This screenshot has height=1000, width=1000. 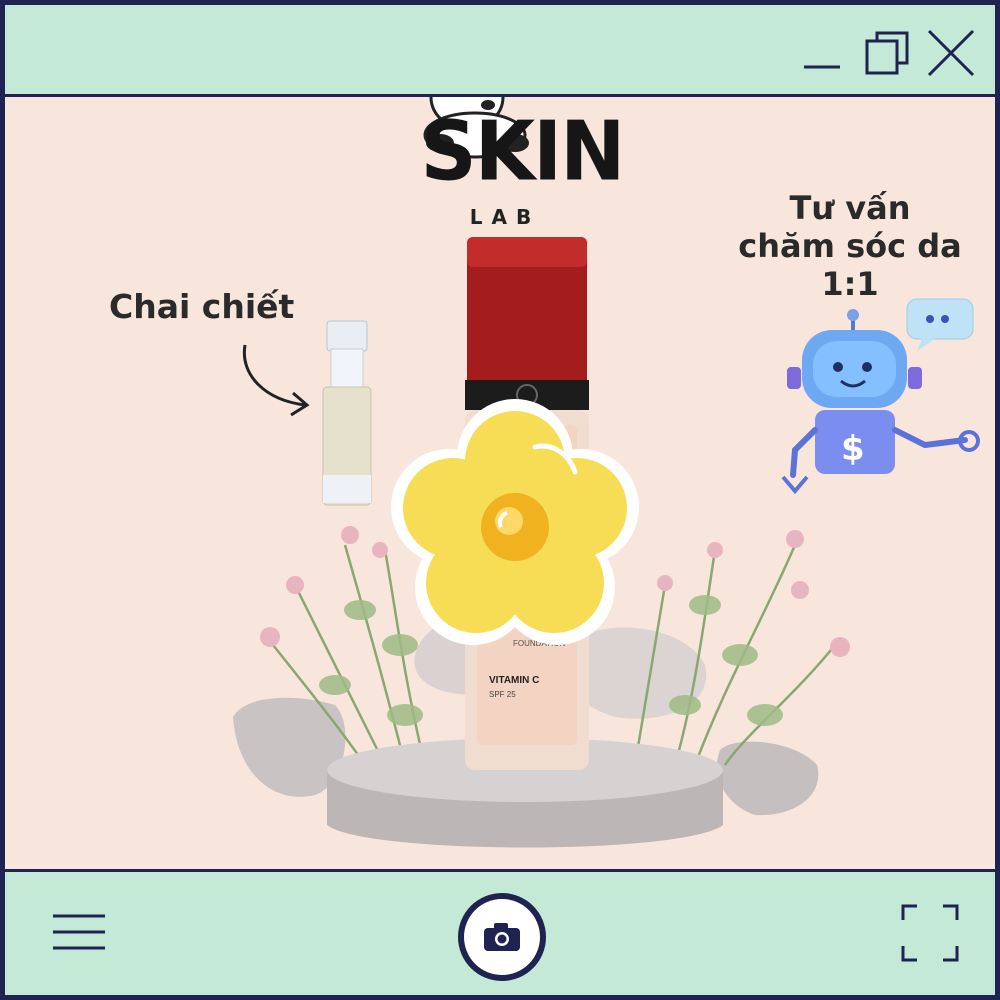 I want to click on fullscreen-icon, so click(x=930, y=933).